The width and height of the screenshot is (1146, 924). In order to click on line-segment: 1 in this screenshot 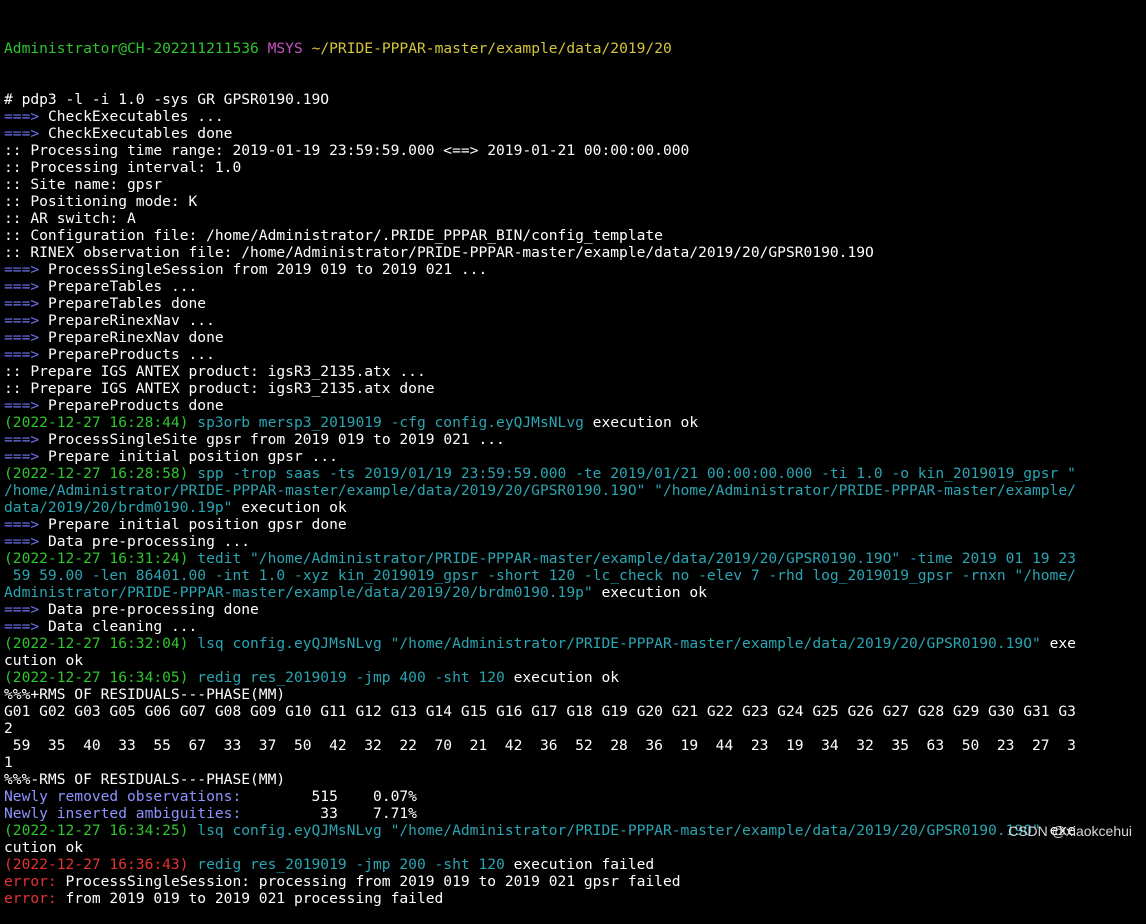, I will do `click(8, 762)`.